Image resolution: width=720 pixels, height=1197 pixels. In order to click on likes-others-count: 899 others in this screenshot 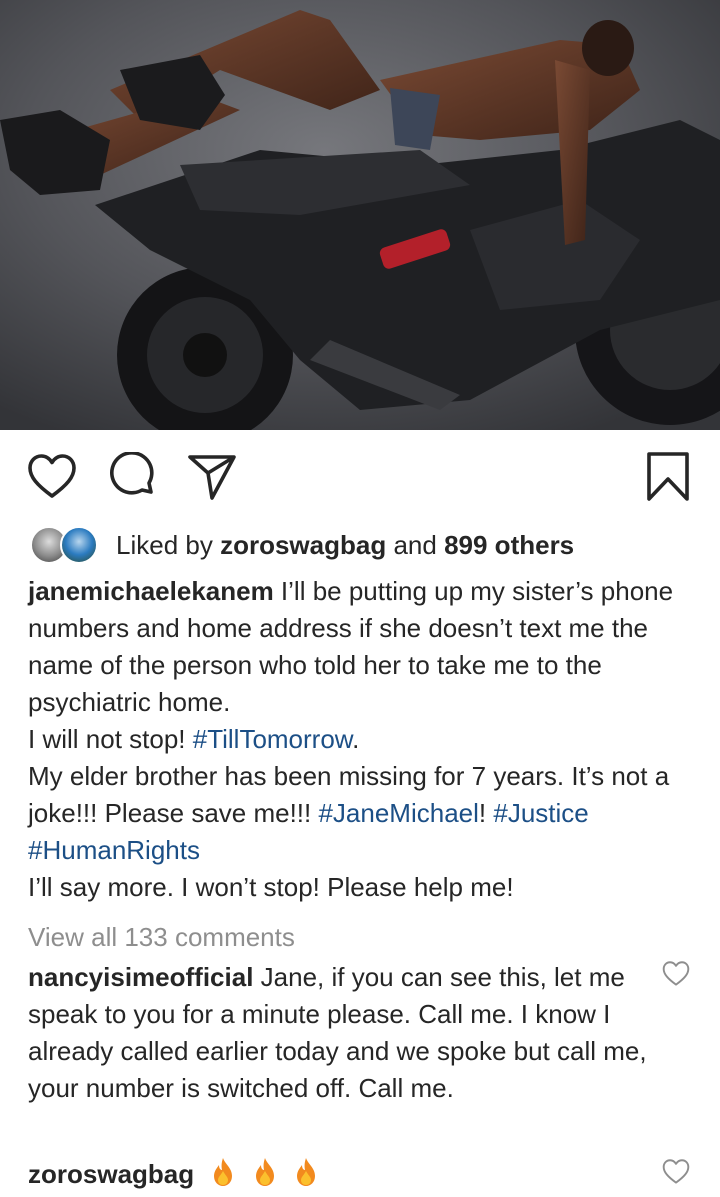, I will do `click(509, 545)`.